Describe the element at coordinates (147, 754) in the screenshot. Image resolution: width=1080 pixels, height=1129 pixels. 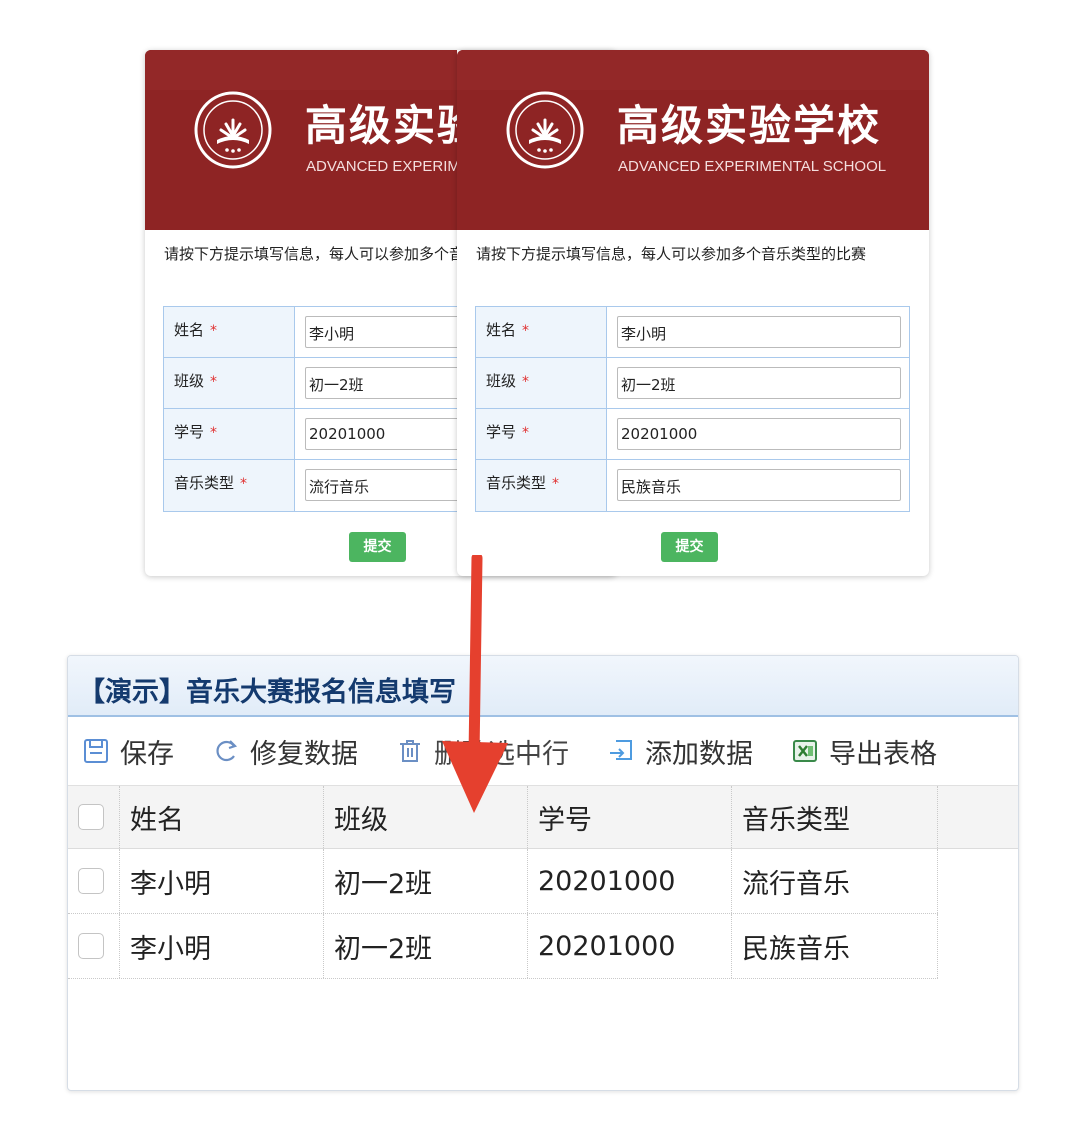
I see `save-label: 保存` at that location.